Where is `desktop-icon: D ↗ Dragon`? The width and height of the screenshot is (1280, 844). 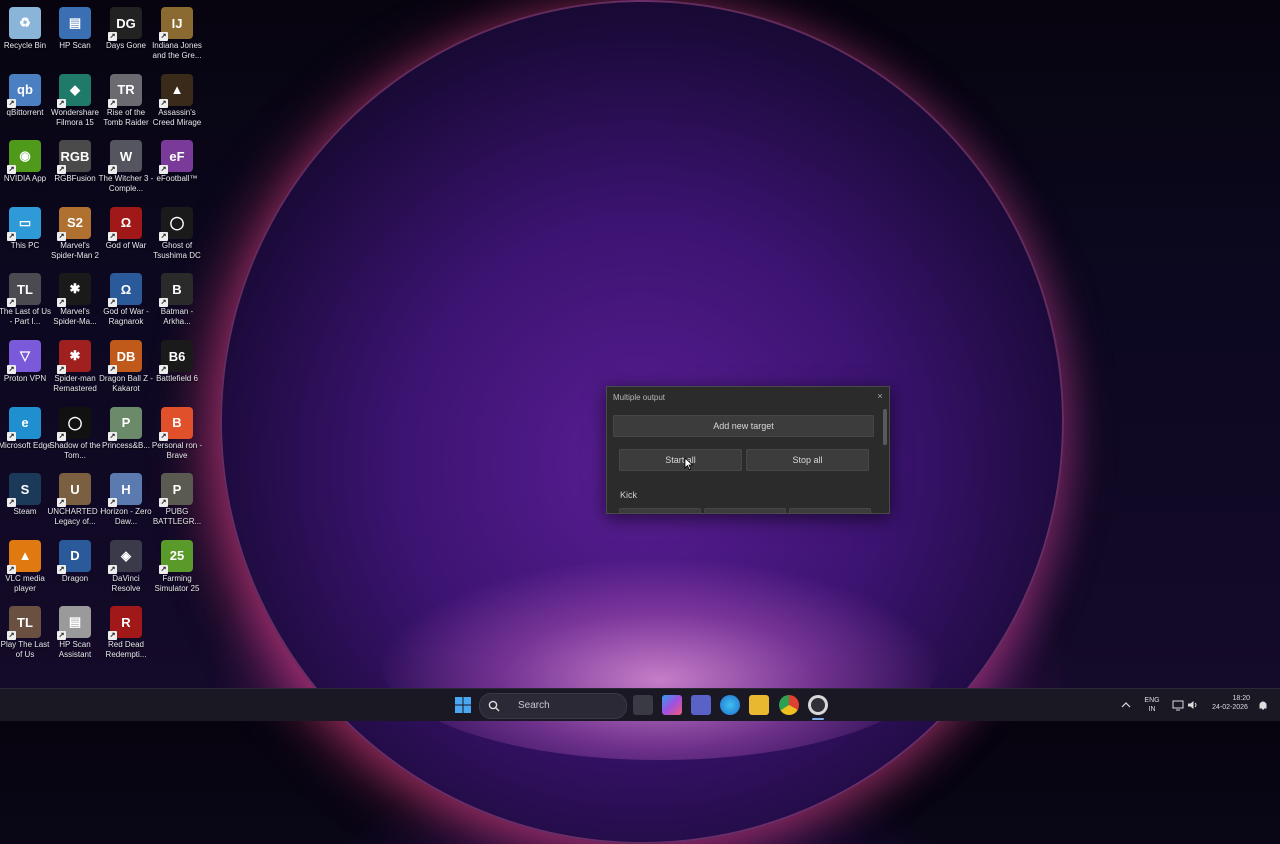 desktop-icon: D ↗ Dragon is located at coordinates (75, 560).